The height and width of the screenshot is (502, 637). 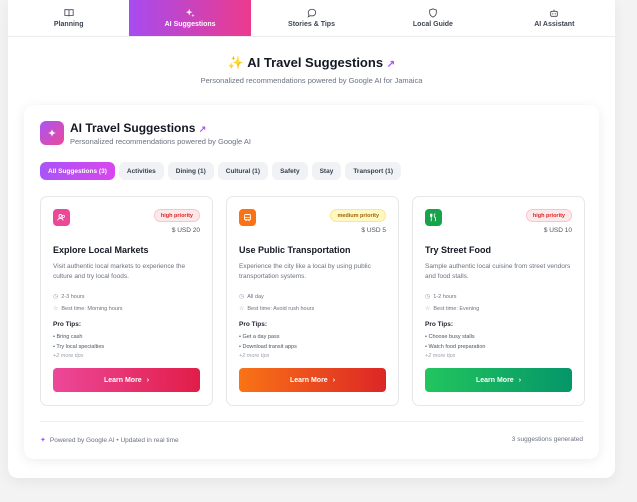 I want to click on price: $ USD 10, so click(x=557, y=230).